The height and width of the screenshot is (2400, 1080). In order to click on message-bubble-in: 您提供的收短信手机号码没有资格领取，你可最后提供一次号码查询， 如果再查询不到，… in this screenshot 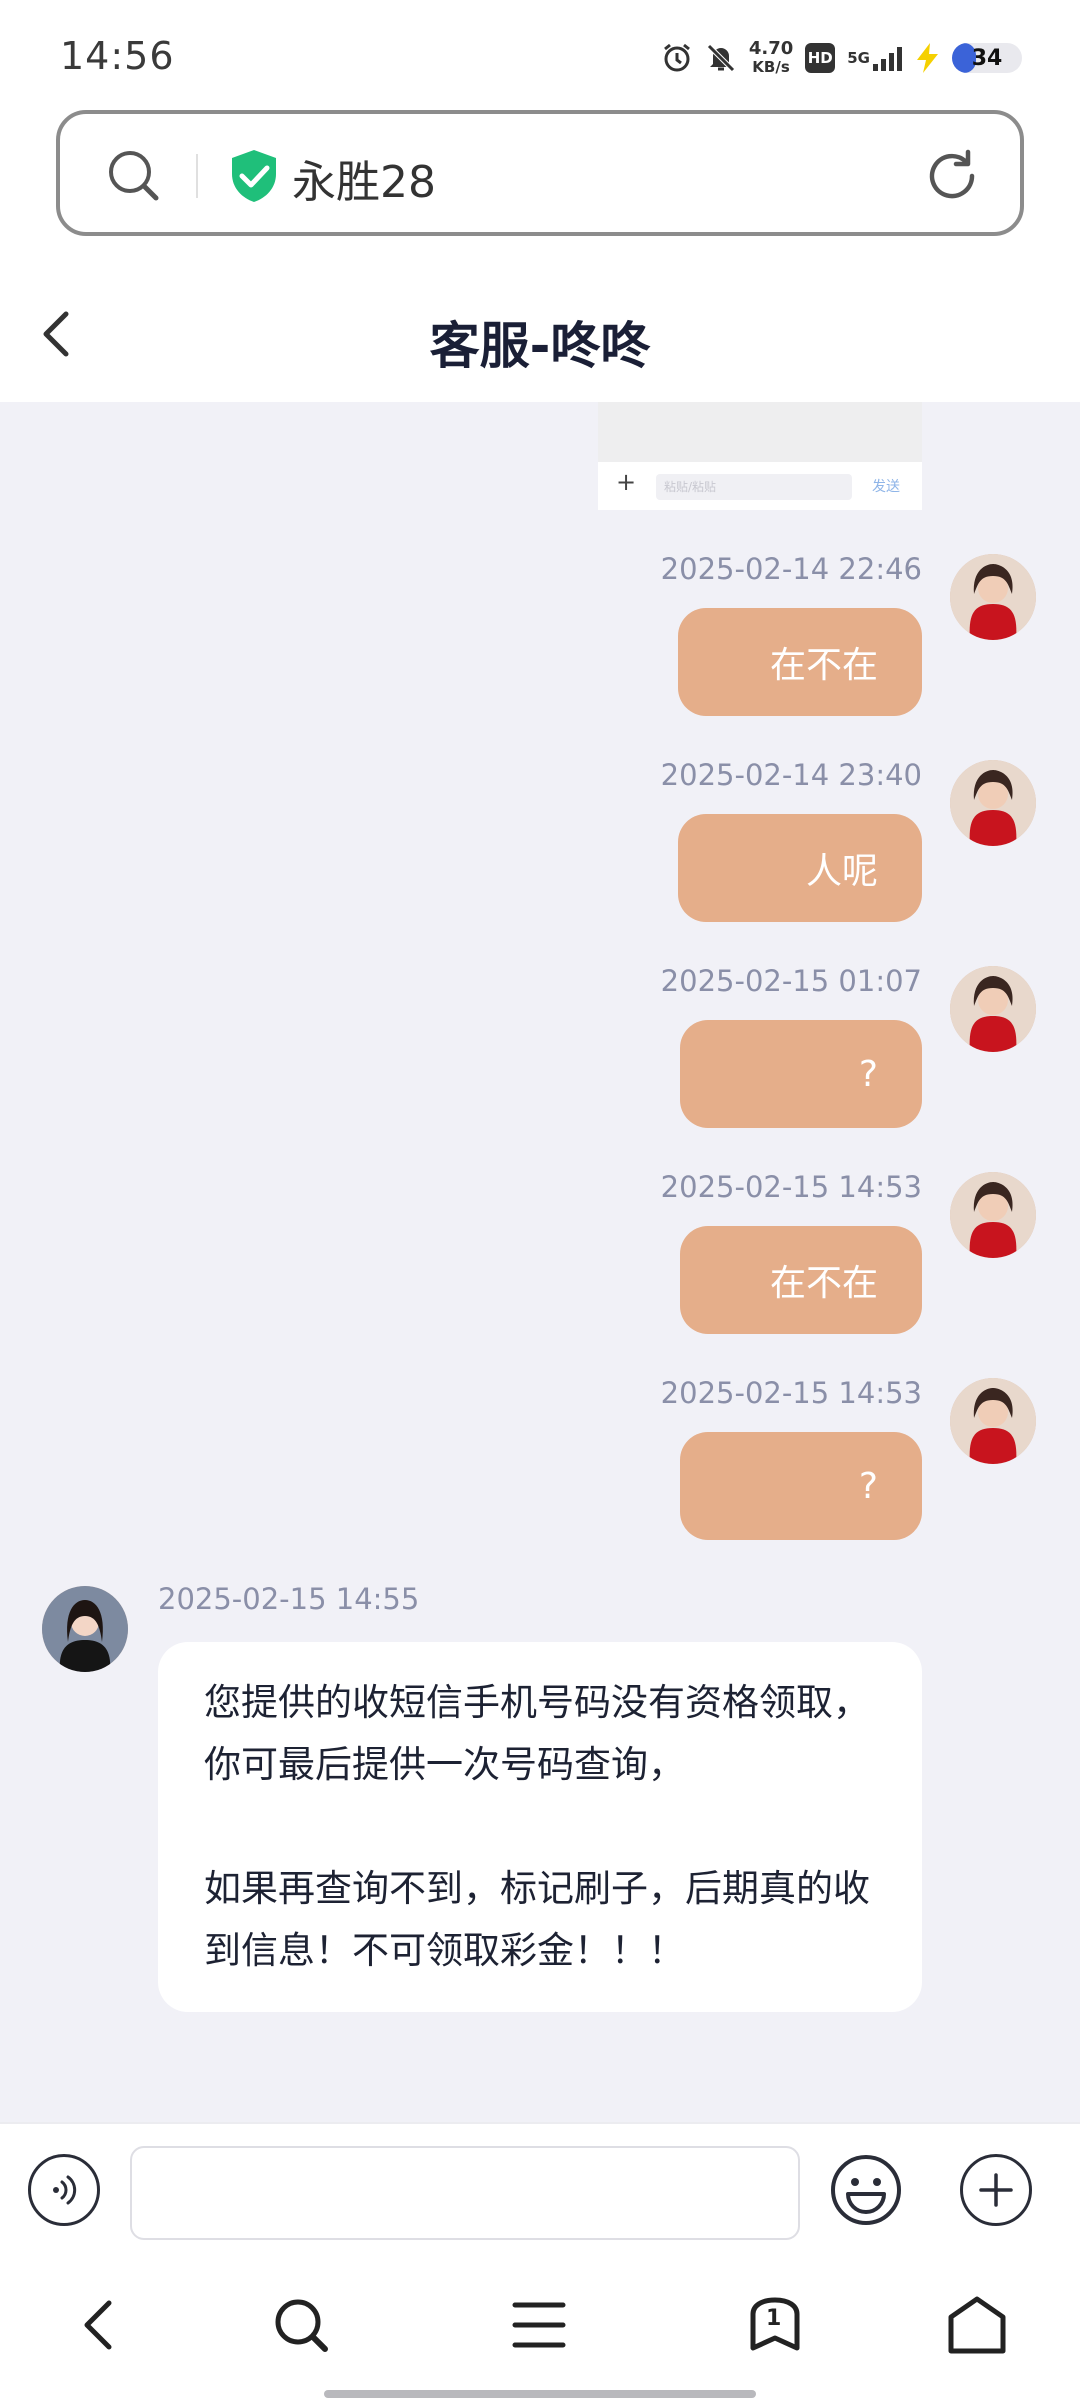, I will do `click(540, 1827)`.